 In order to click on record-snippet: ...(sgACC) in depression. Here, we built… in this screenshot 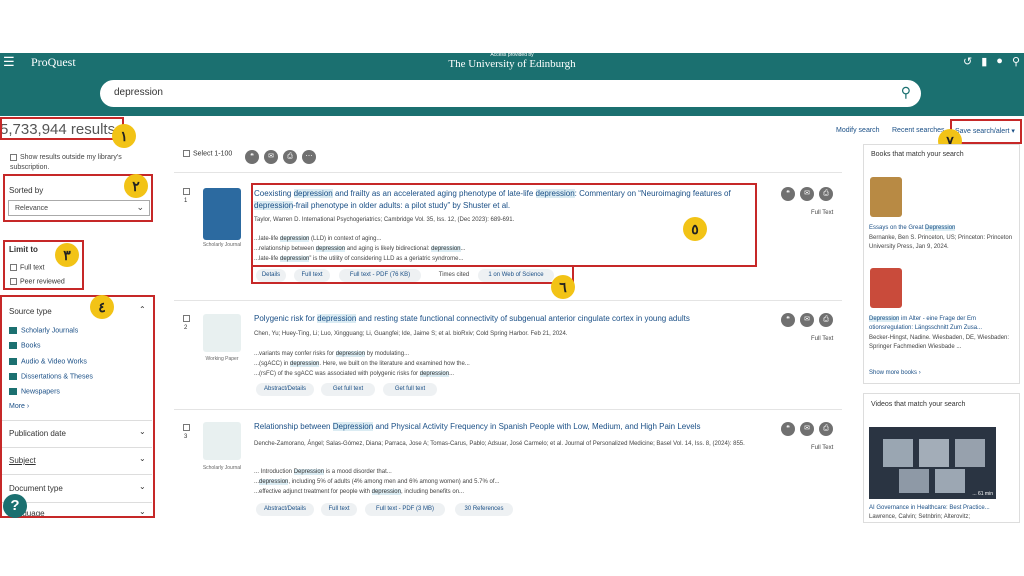, I will do `click(362, 364)`.